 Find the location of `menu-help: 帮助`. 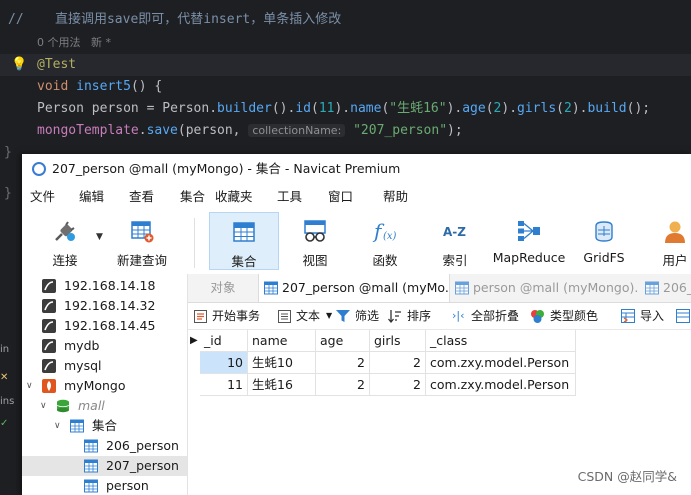

menu-help: 帮助 is located at coordinates (395, 197).